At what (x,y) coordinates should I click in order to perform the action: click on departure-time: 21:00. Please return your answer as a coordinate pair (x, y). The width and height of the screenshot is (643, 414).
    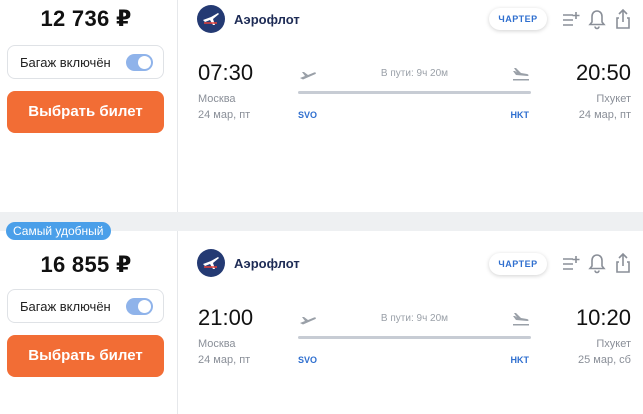
    Looking at the image, I should click on (226, 317).